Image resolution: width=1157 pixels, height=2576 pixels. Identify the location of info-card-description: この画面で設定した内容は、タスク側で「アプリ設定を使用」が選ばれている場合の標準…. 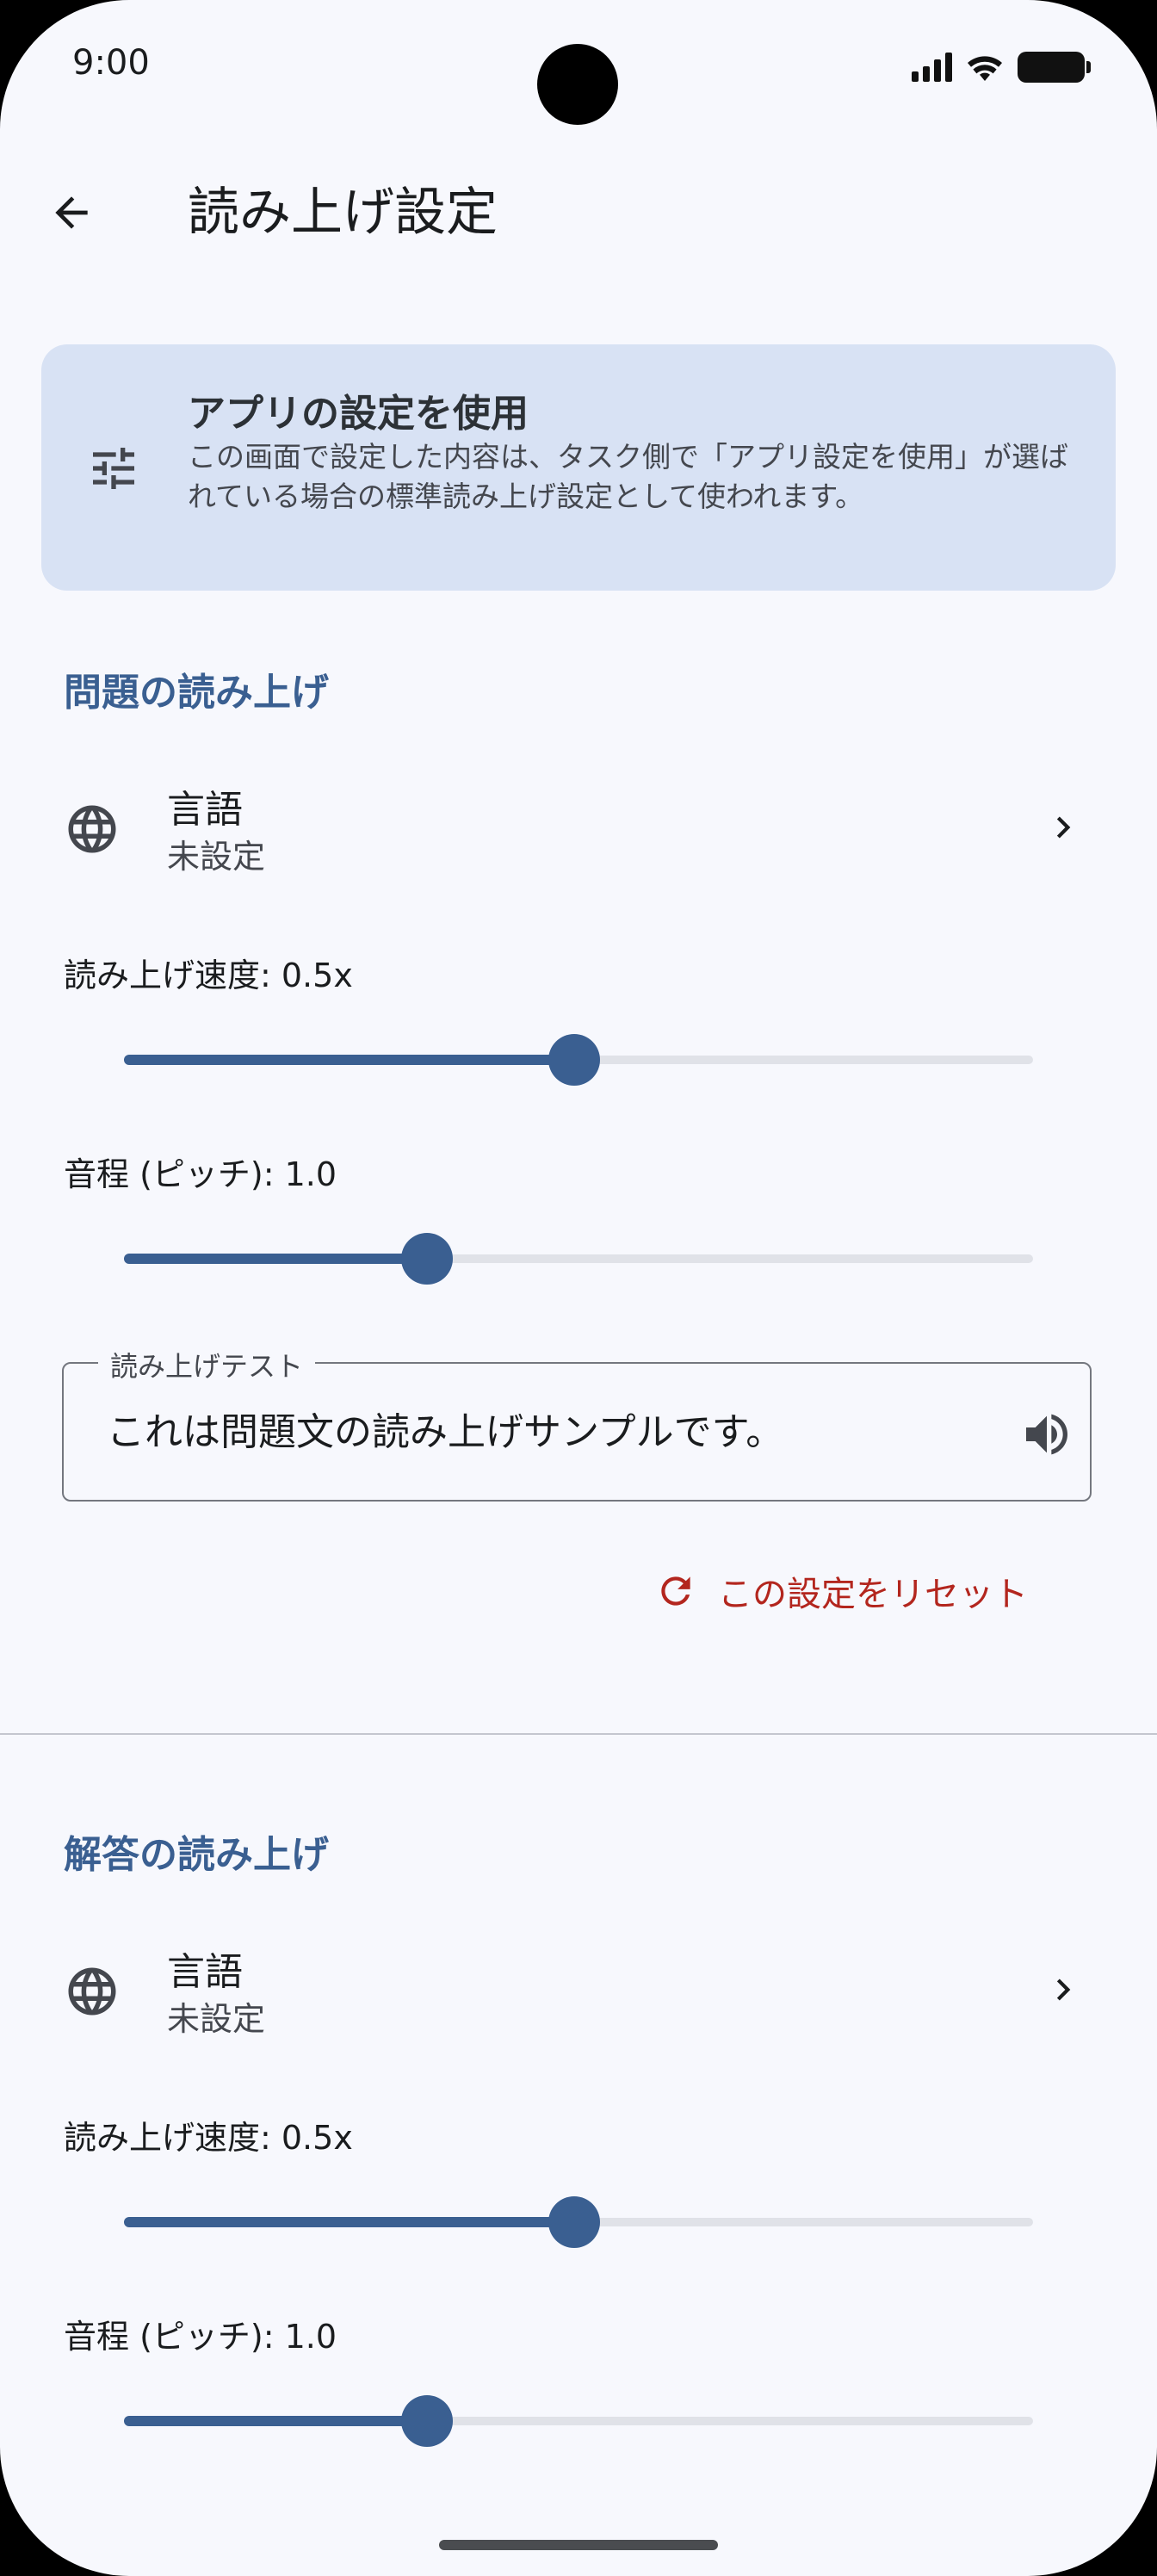
(628, 476).